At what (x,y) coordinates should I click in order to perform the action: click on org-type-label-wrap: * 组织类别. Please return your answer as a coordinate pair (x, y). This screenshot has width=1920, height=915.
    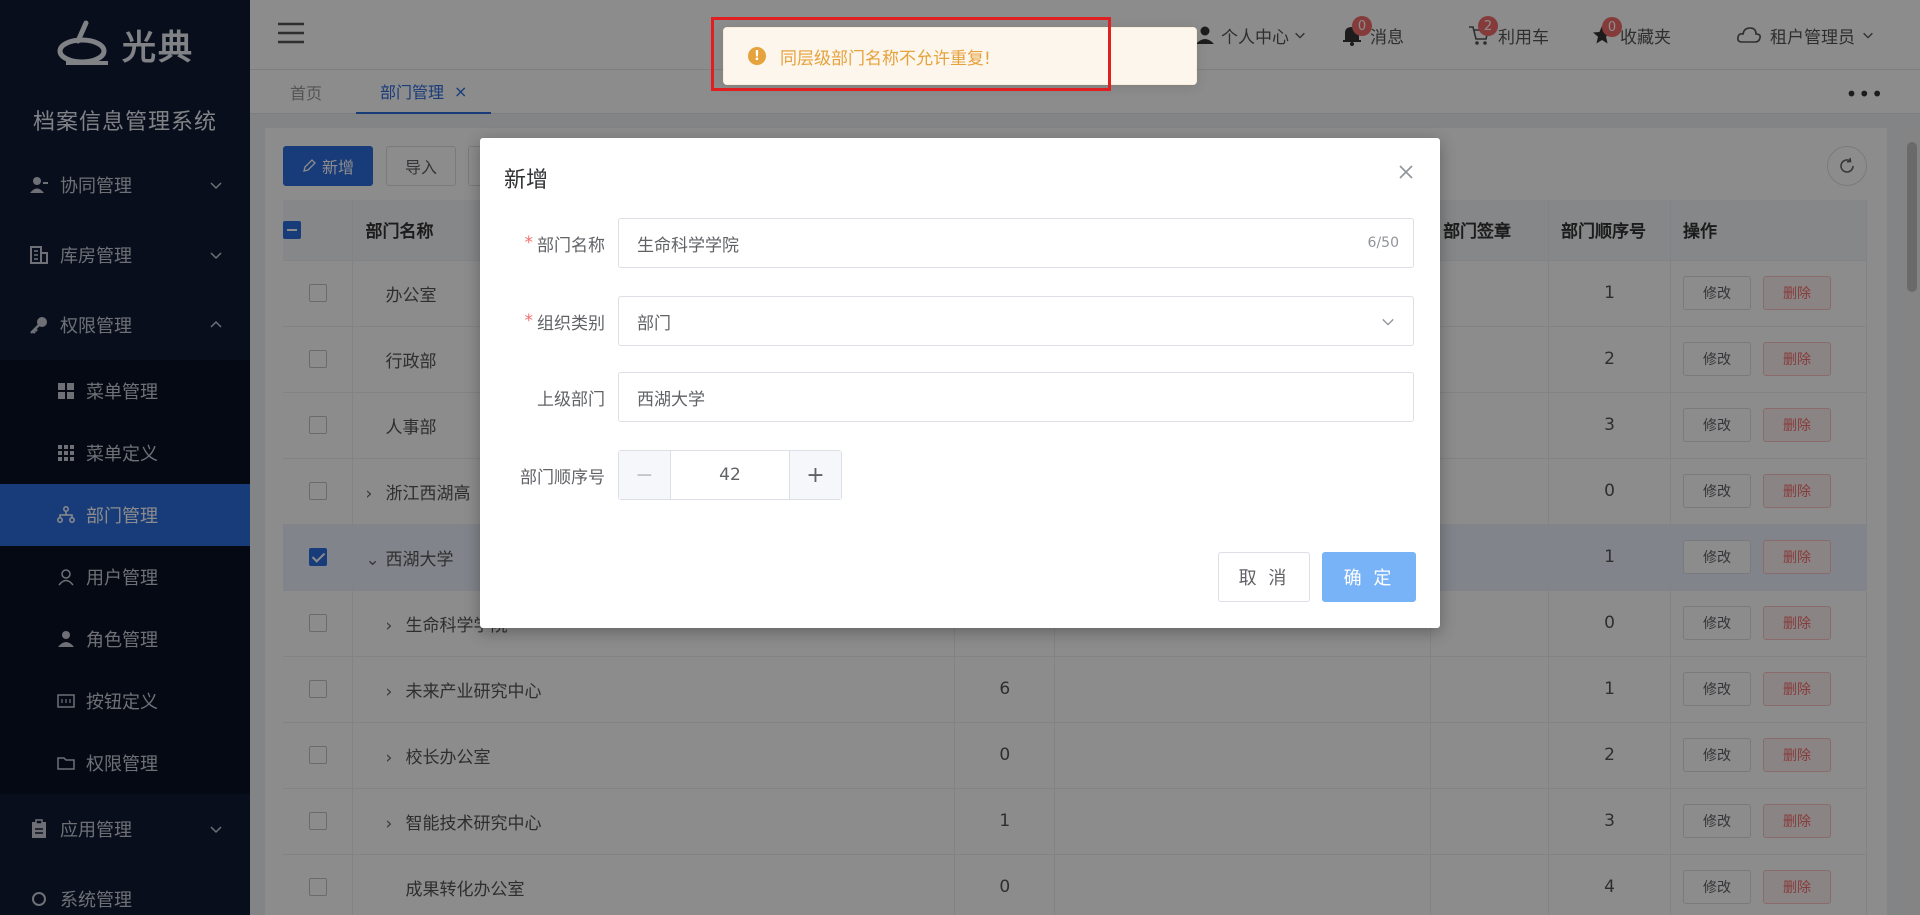
    Looking at the image, I should click on (565, 321).